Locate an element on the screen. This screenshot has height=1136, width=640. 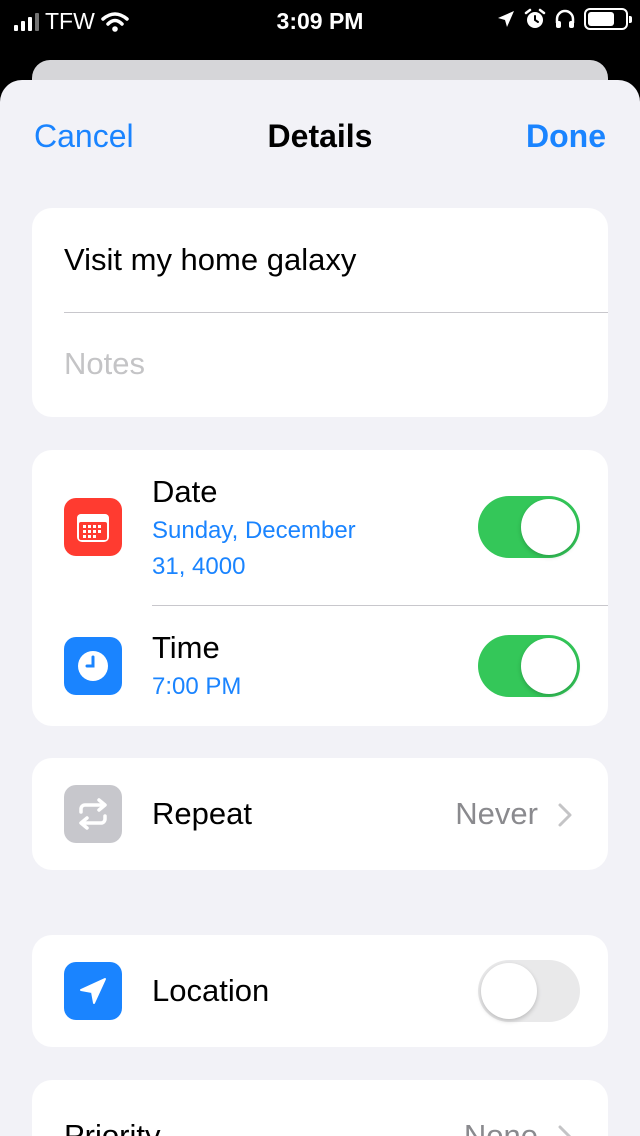
date-label: Date is located at coordinates (185, 491).